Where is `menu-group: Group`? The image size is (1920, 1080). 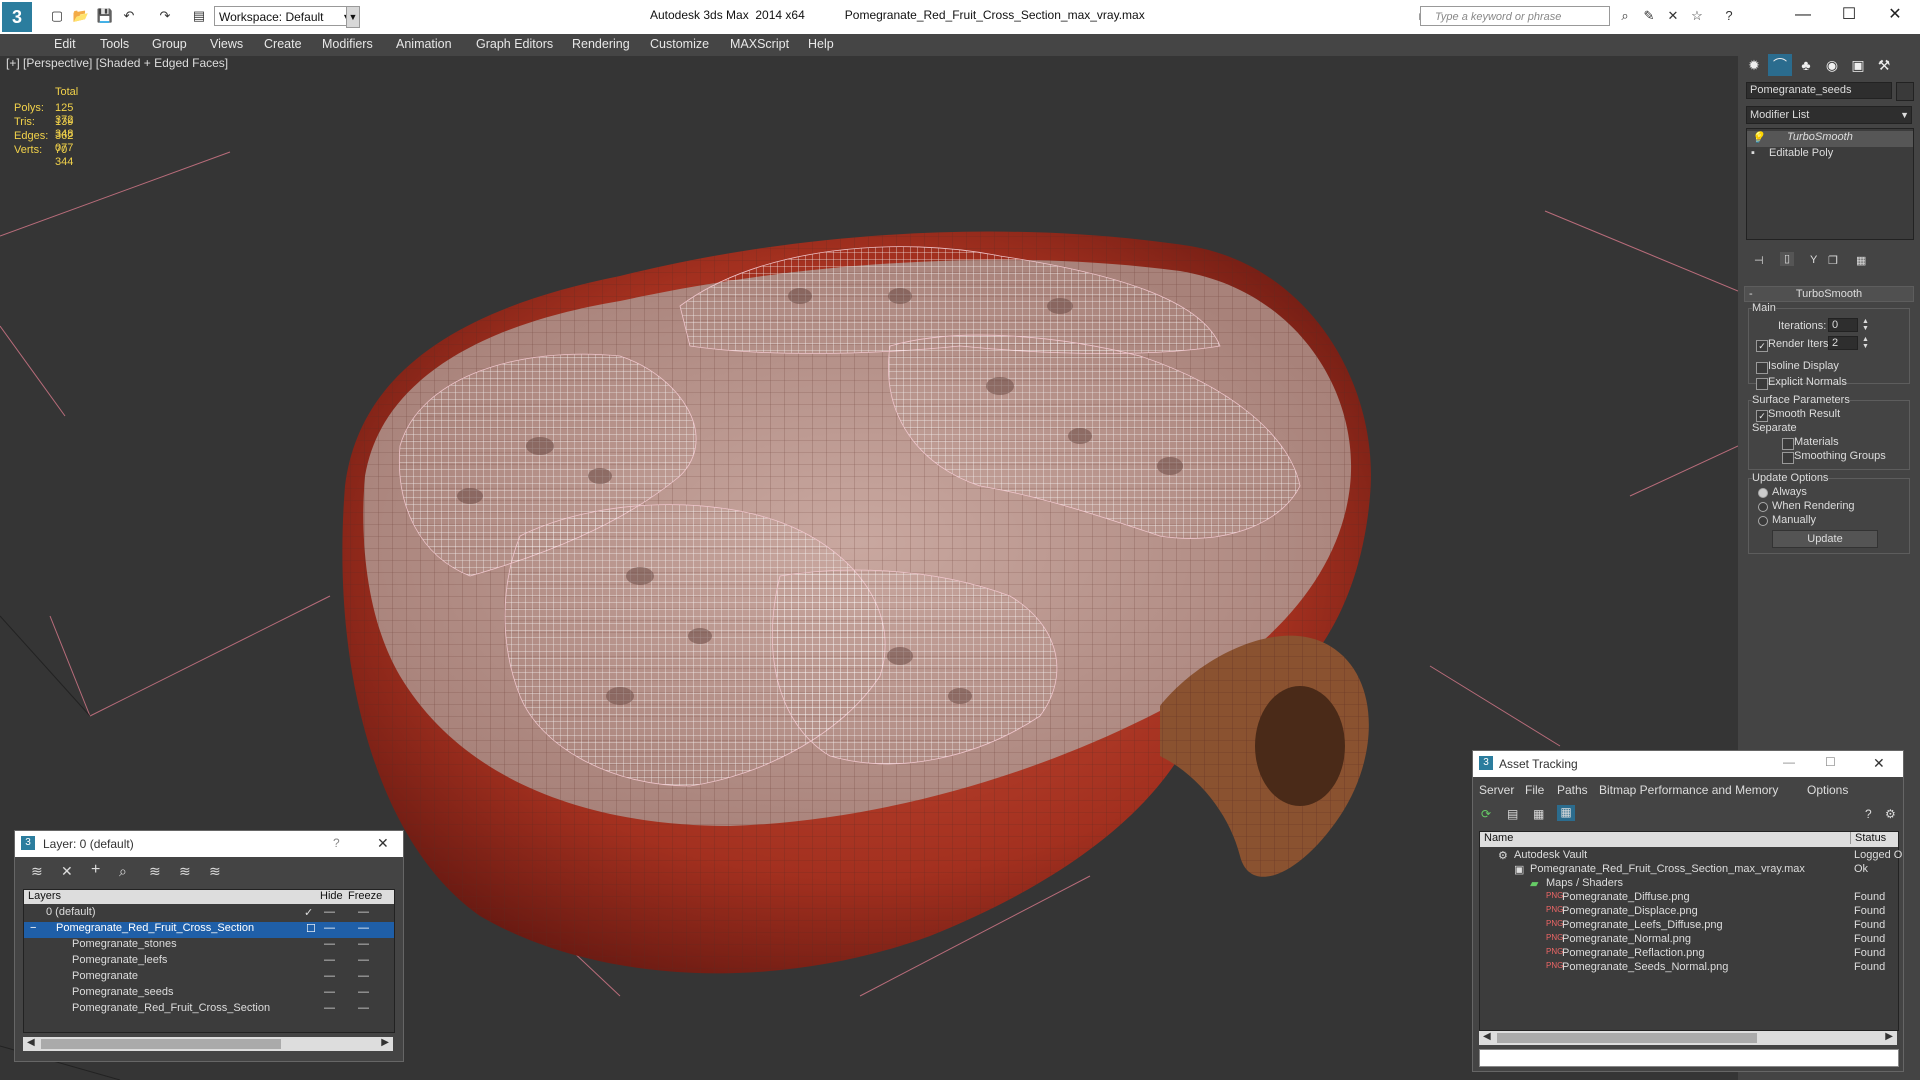 menu-group: Group is located at coordinates (169, 44).